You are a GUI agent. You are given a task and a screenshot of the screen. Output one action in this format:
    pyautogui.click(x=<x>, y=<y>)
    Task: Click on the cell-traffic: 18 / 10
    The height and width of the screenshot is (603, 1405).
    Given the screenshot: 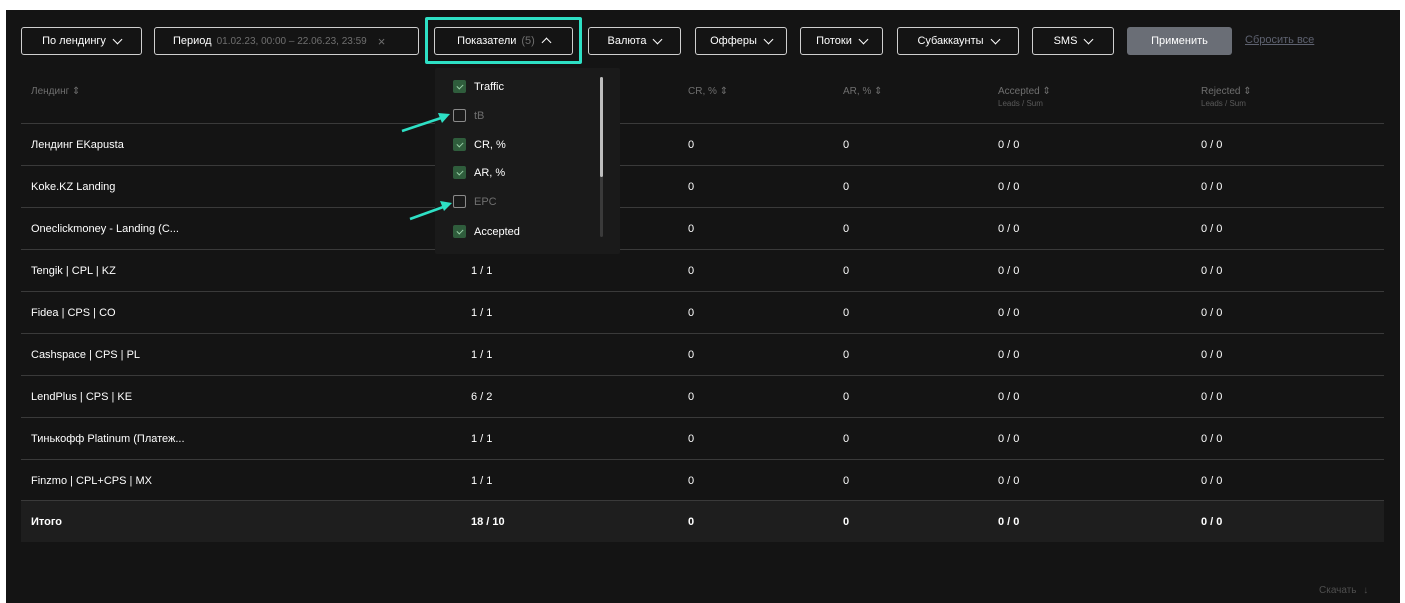 What is the action you would take?
    pyautogui.click(x=488, y=522)
    